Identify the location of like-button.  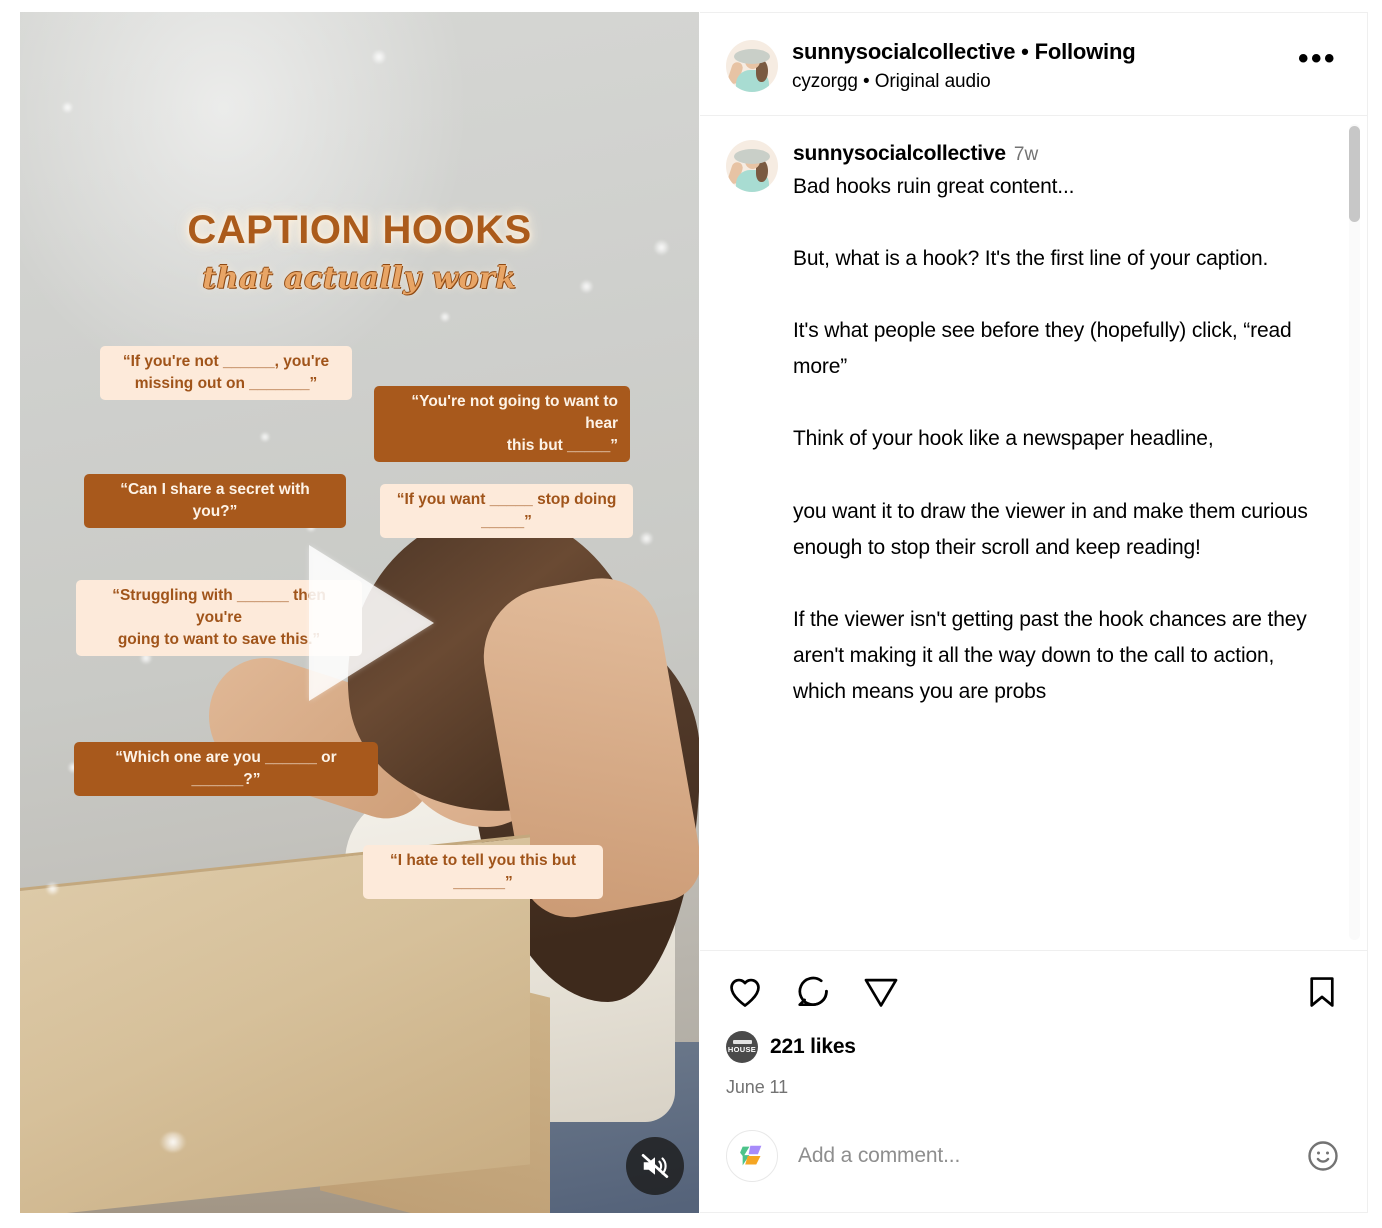
(745, 992).